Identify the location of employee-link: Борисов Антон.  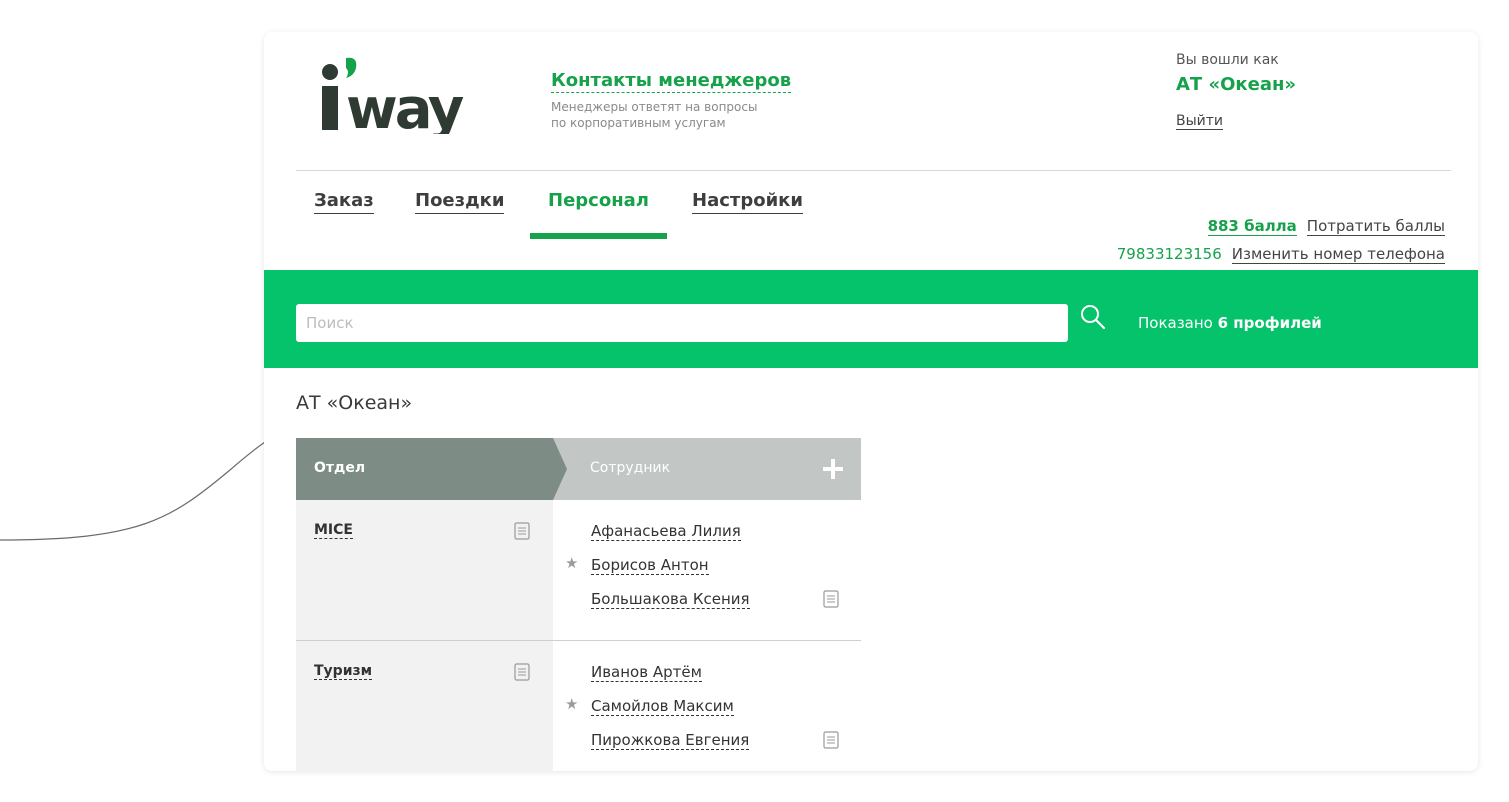
(650, 565).